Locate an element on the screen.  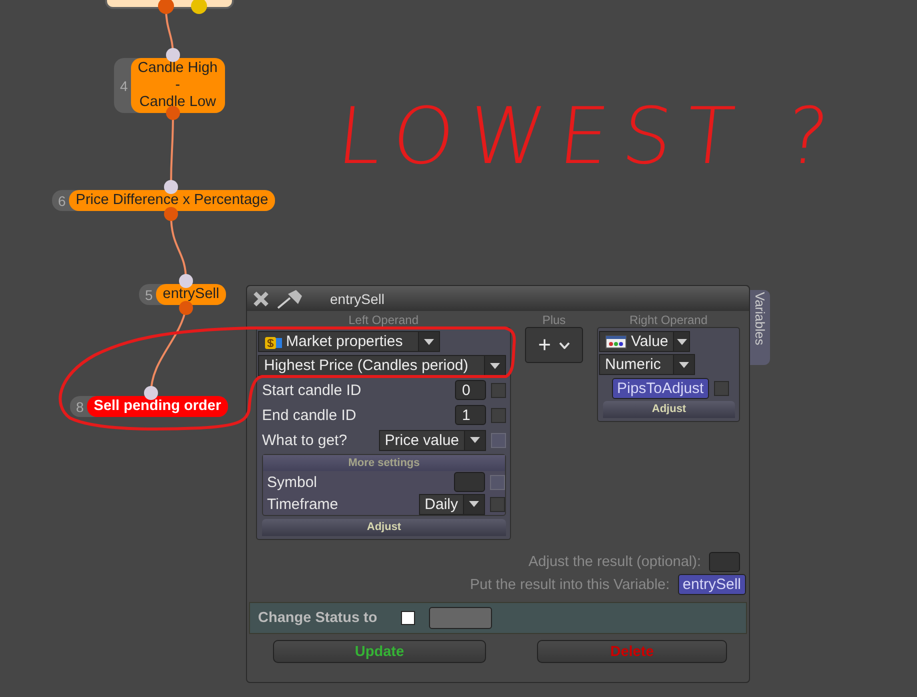
close-icon is located at coordinates (261, 299).